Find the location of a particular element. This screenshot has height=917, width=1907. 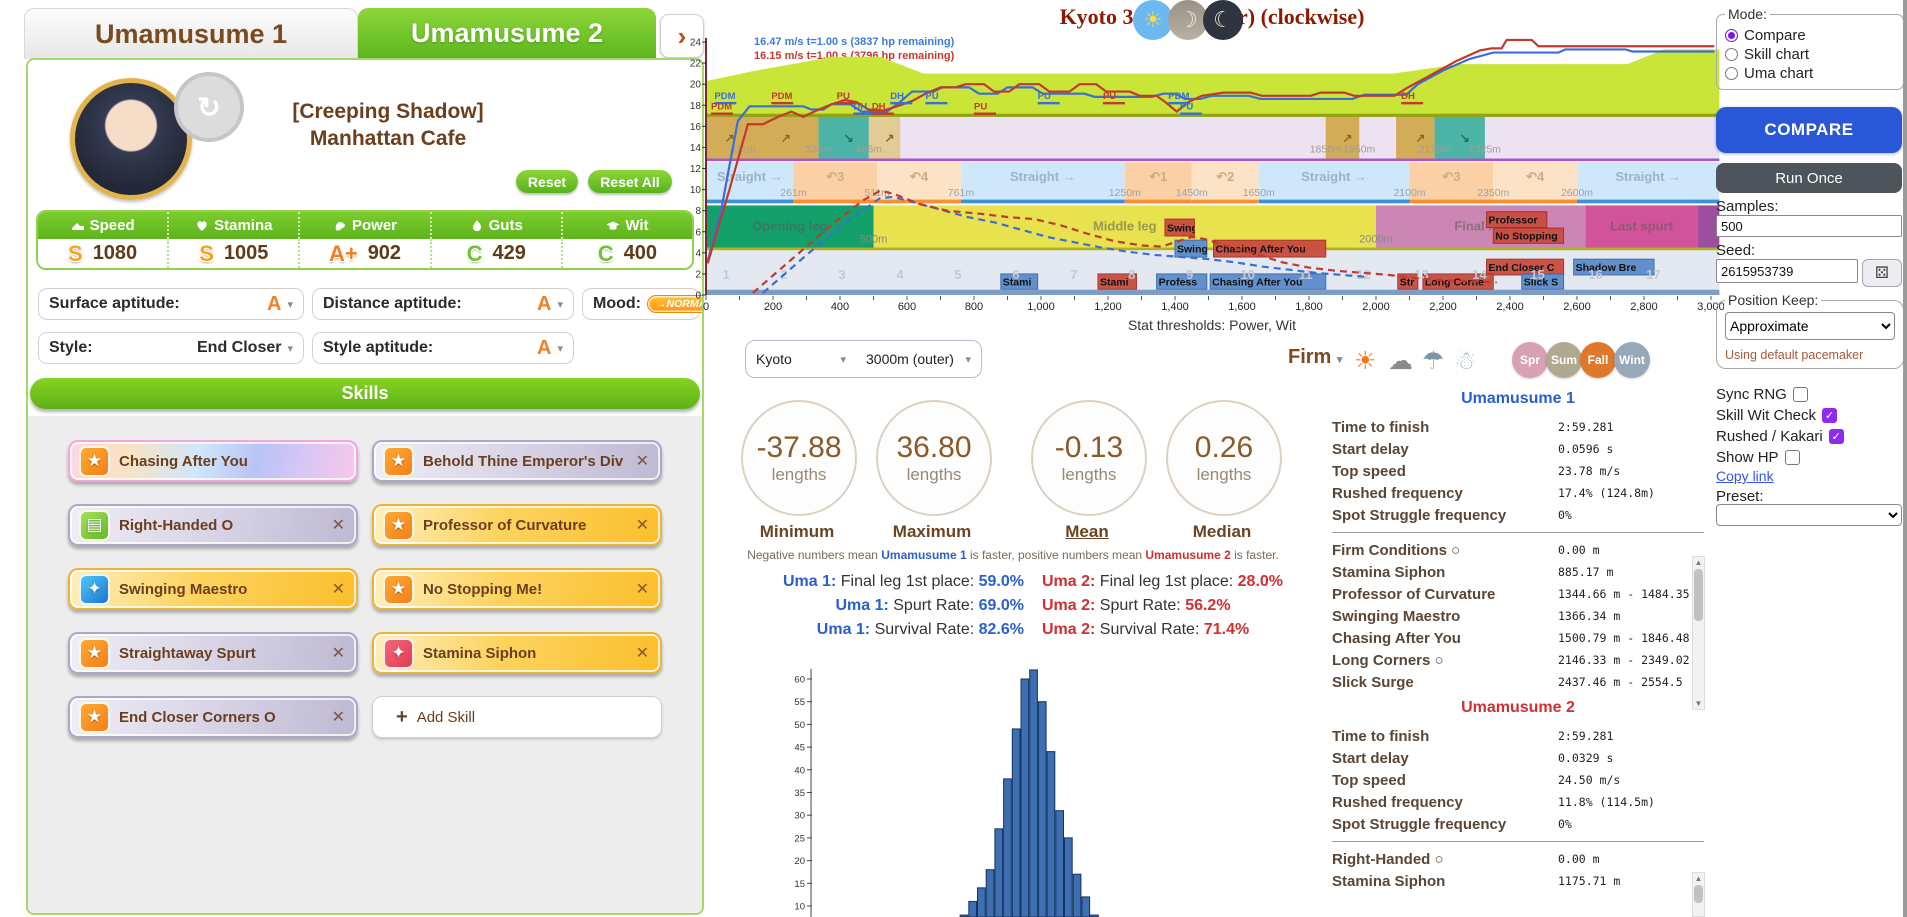

skill-chip: ★ No Stopping Me! ✕ is located at coordinates (517, 589).